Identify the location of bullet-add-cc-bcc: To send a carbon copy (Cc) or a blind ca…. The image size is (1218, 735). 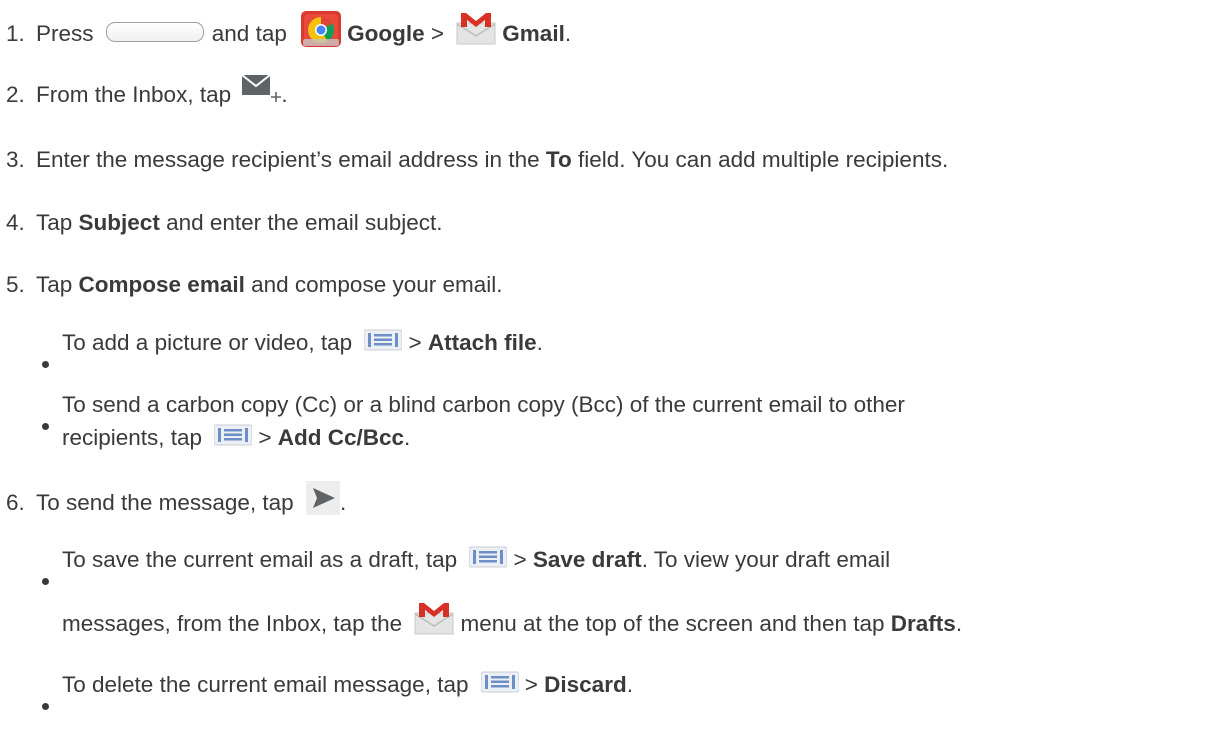
(473, 411).